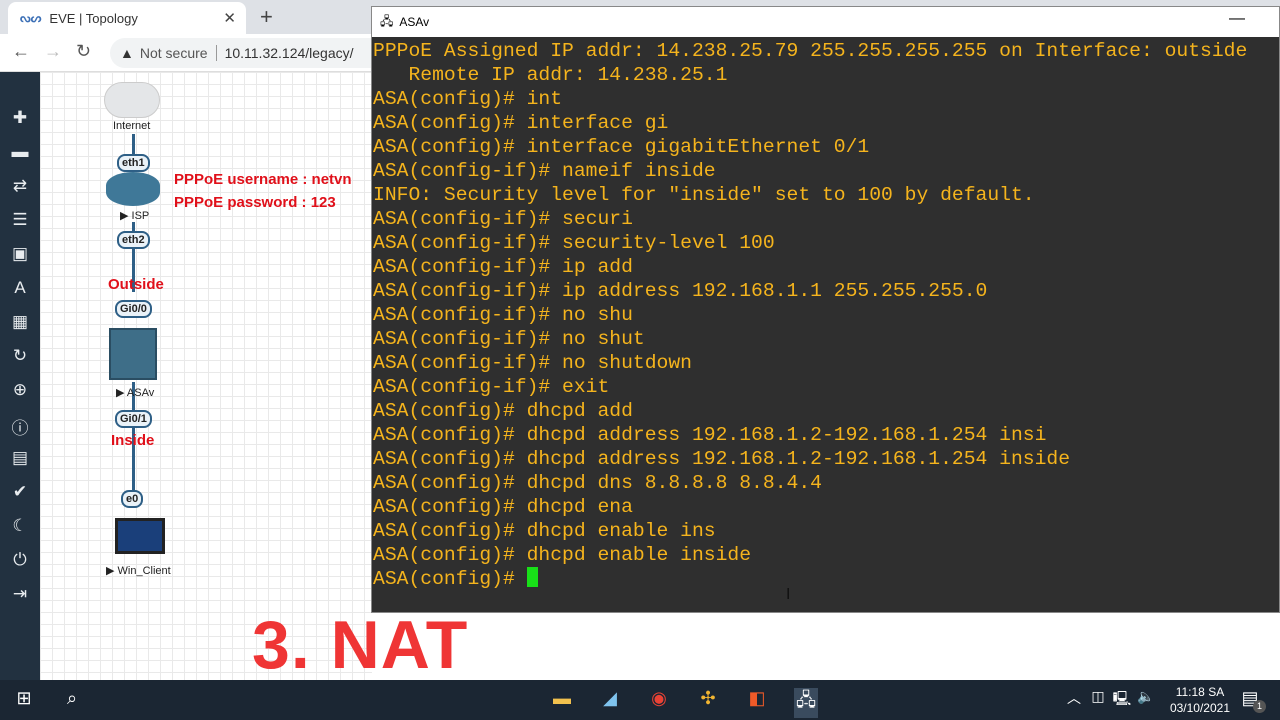 The width and height of the screenshot is (1280, 720). What do you see at coordinates (360, 645) in the screenshot?
I see `overlay-title: 3. NAT` at bounding box center [360, 645].